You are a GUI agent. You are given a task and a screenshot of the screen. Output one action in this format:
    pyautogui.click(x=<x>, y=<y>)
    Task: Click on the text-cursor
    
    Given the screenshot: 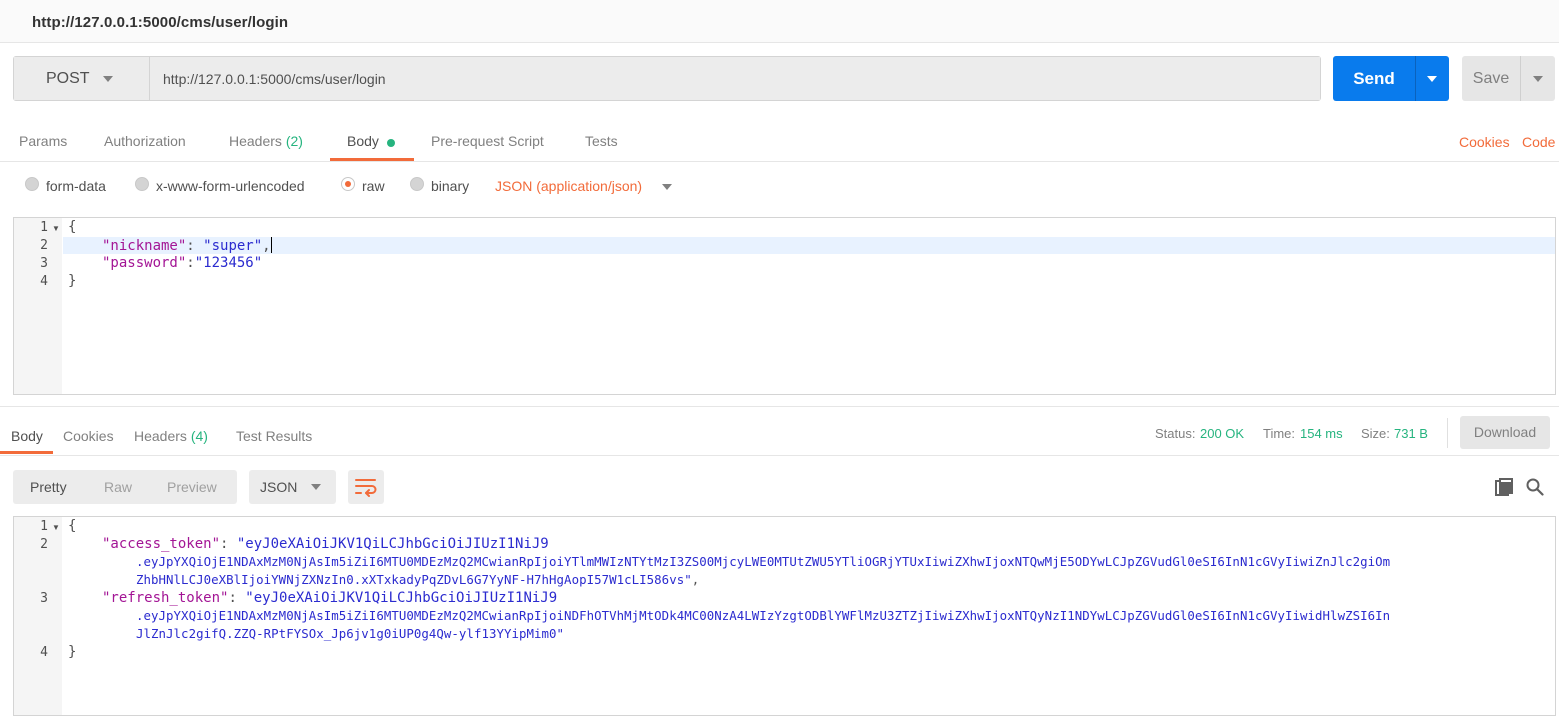 What is the action you would take?
    pyautogui.click(x=271, y=245)
    